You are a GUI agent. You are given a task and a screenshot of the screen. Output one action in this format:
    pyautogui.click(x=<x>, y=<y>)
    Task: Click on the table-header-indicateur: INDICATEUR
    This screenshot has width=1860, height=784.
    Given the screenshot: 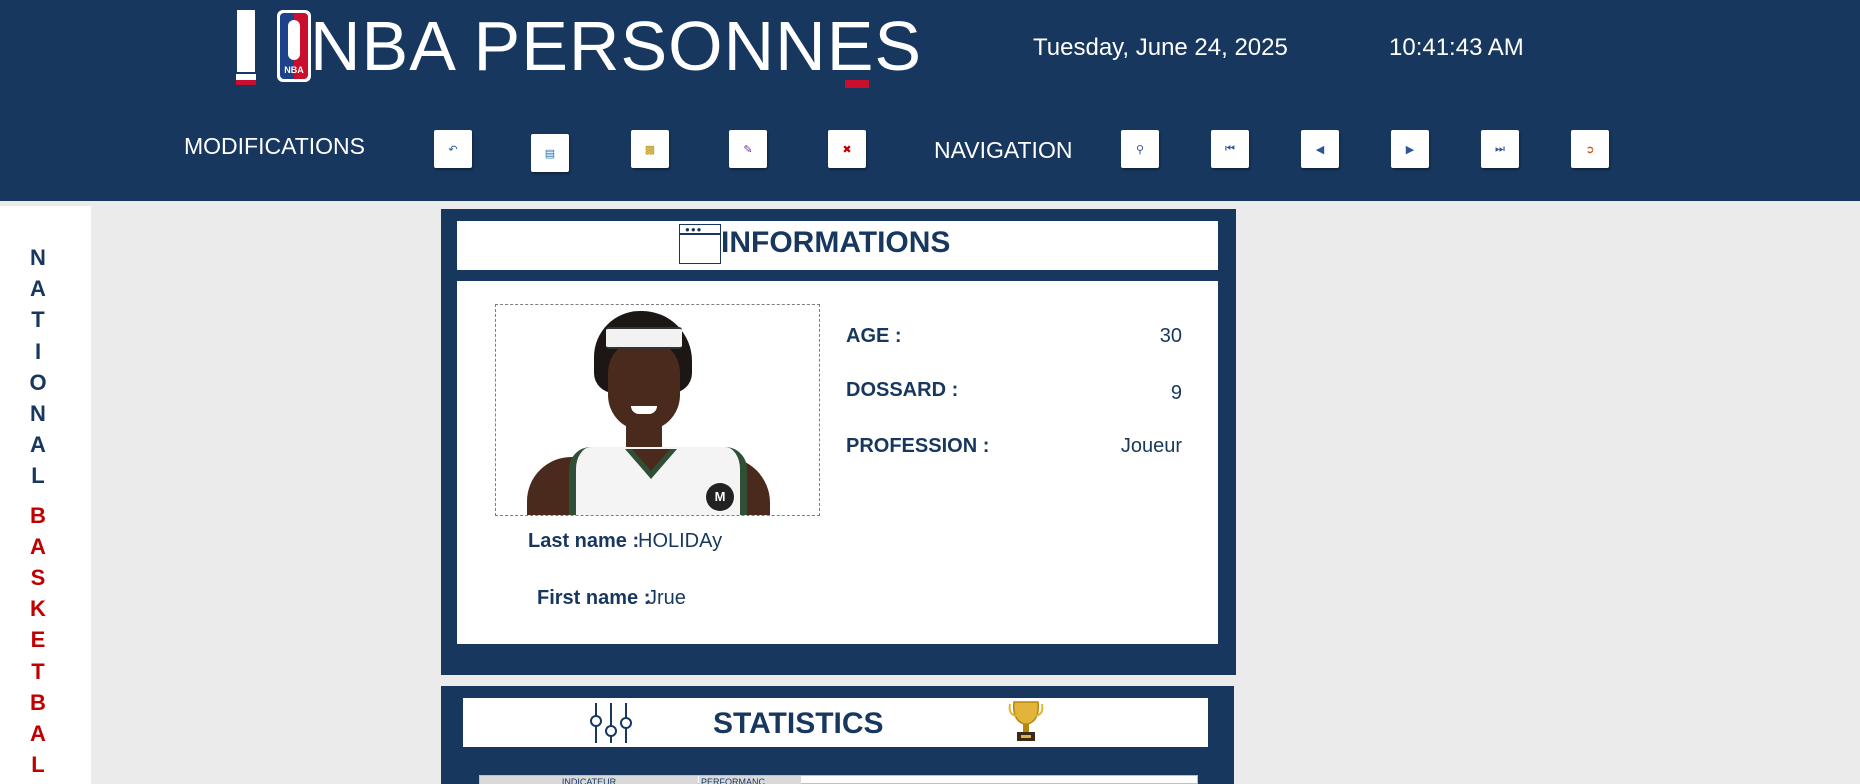 What is the action you would take?
    pyautogui.click(x=589, y=780)
    